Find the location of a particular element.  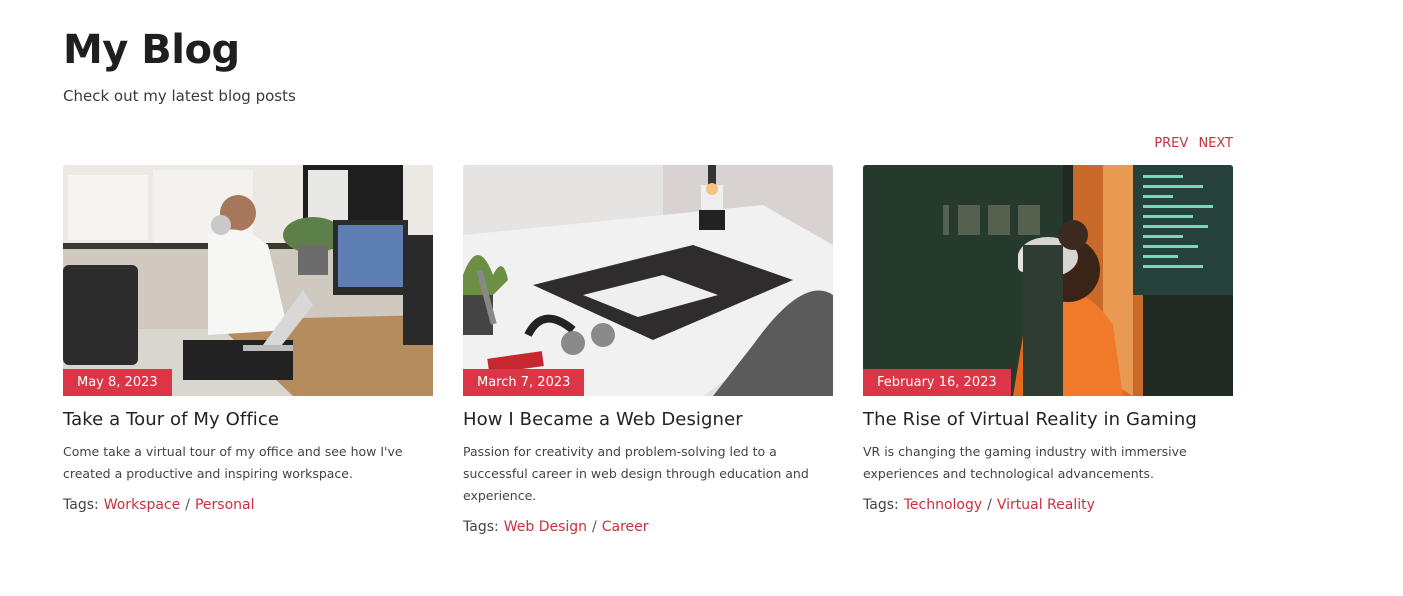

post-tags: Tags: Workspace / Personal is located at coordinates (248, 505).